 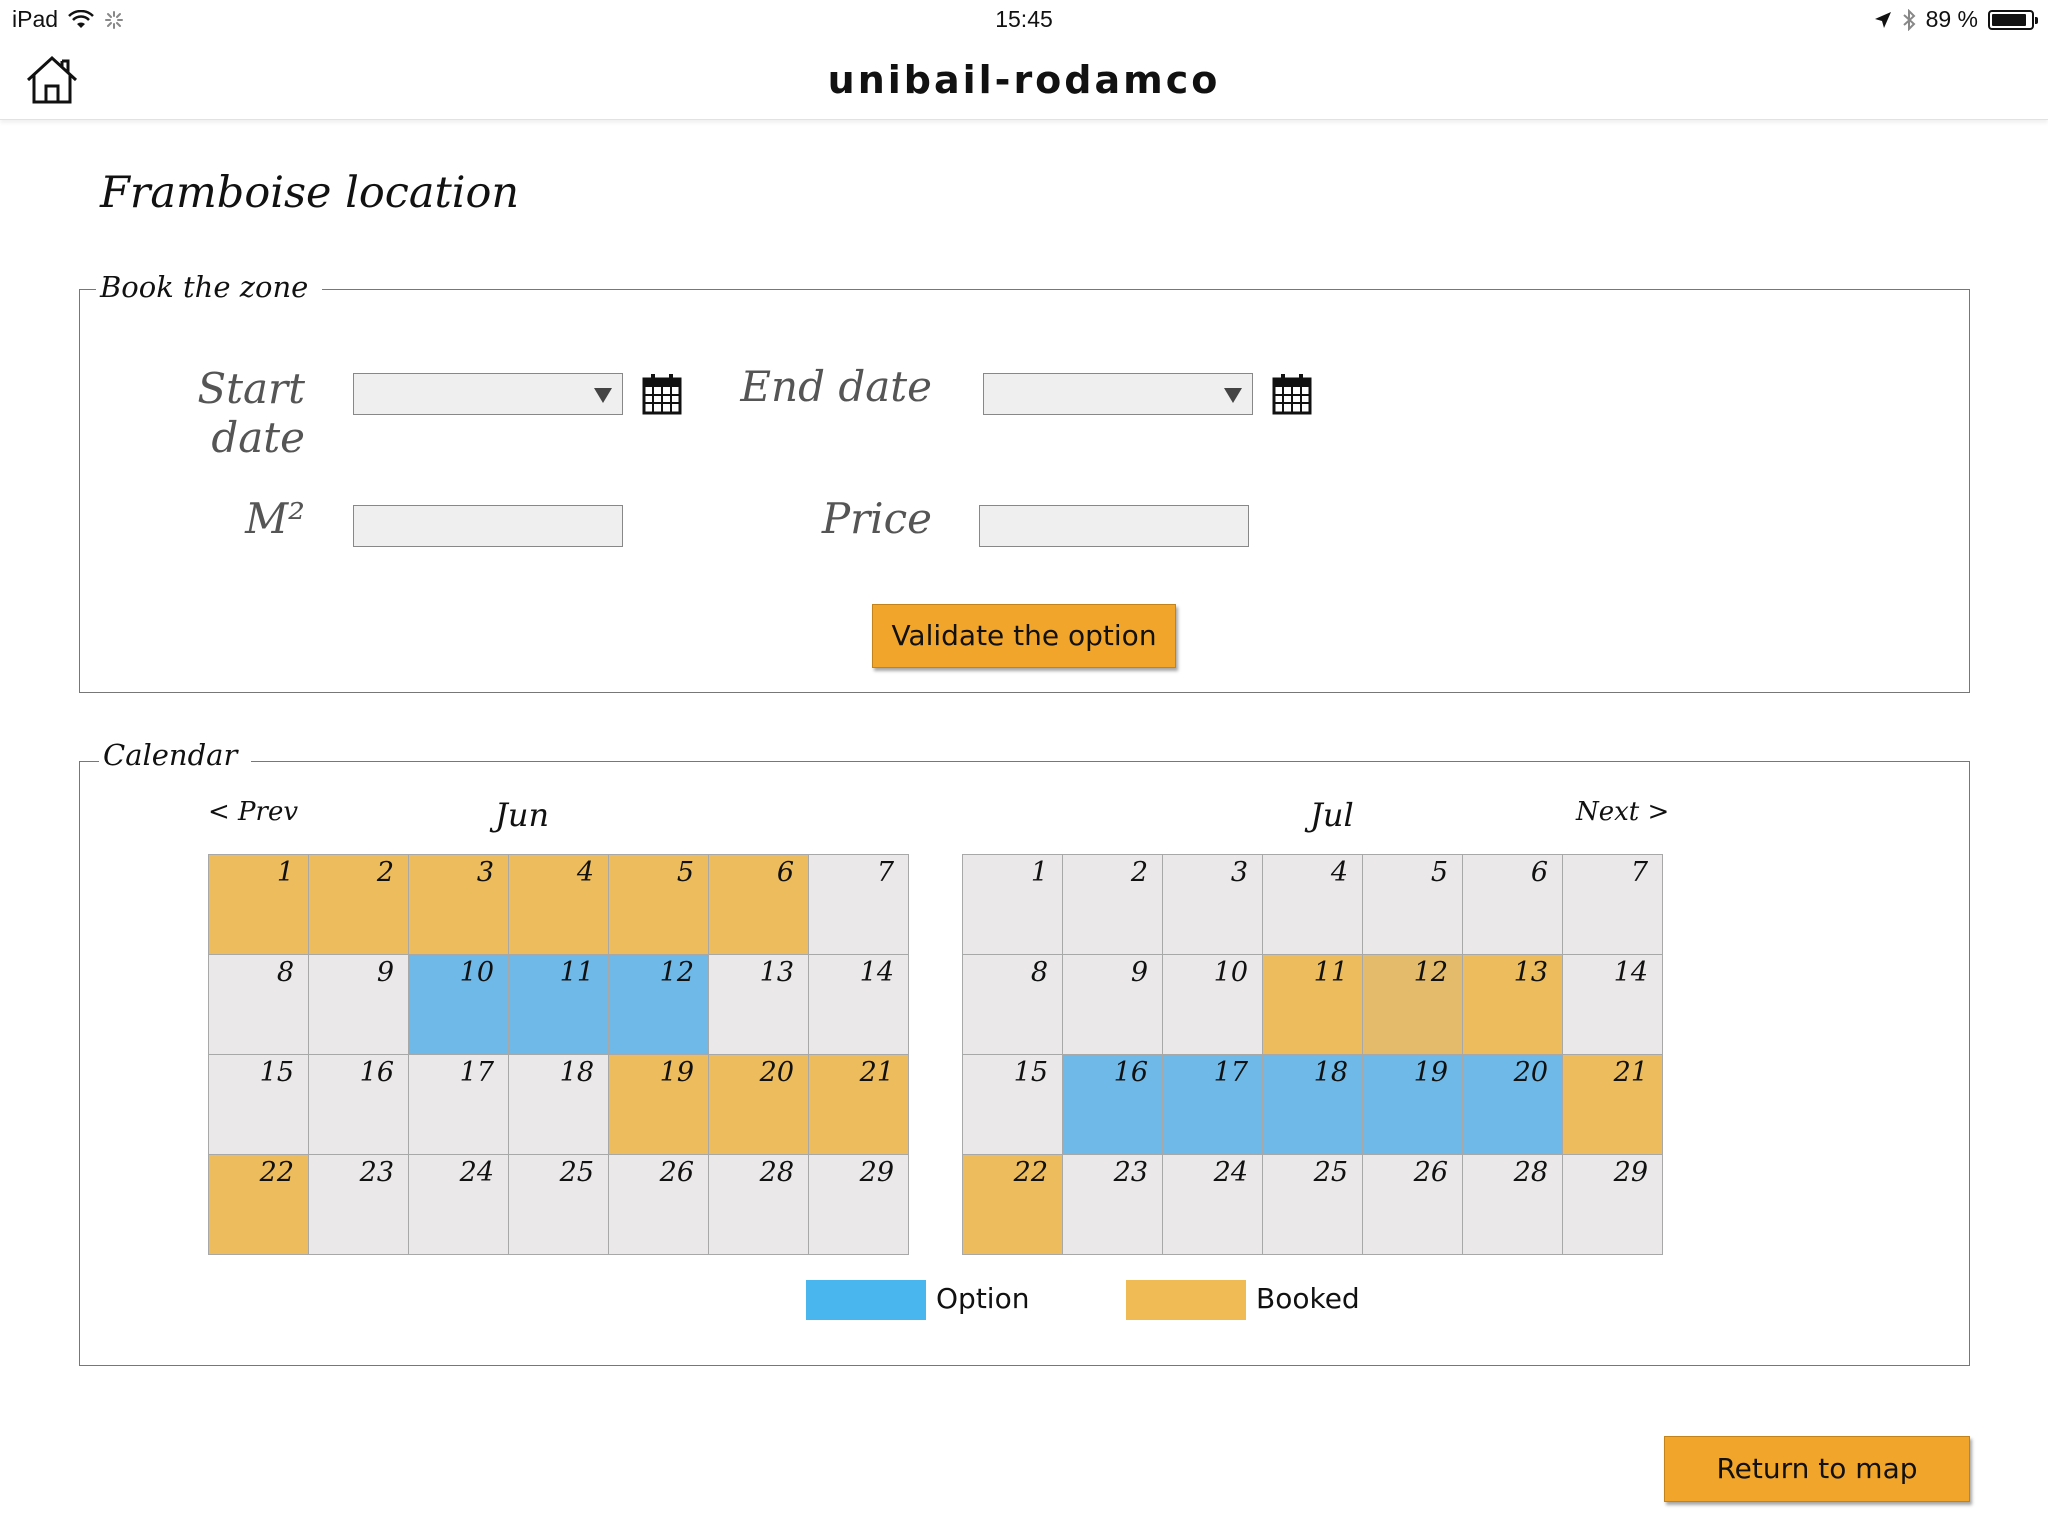 I want to click on start-calendar-icon, so click(x=662, y=394).